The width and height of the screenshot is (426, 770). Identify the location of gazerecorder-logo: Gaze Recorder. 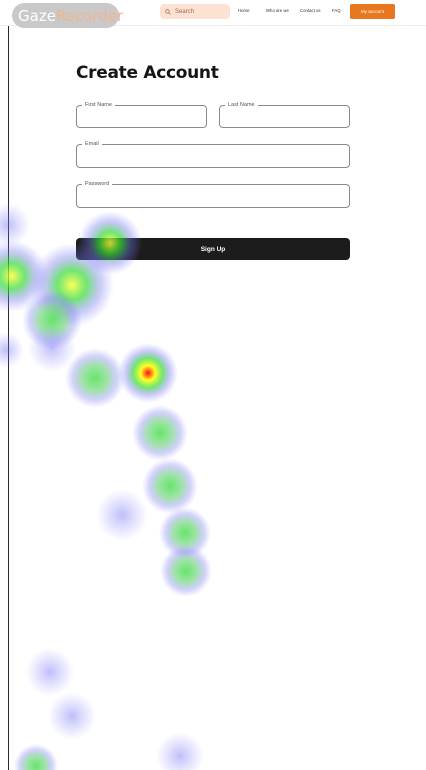
(67, 15).